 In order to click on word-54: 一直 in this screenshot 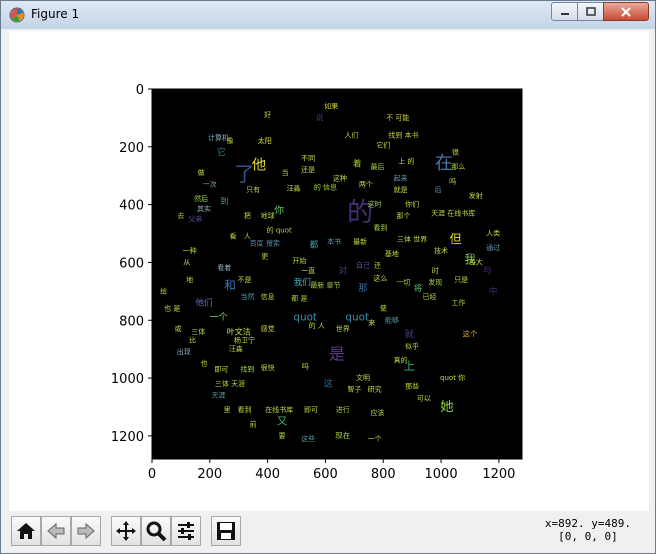, I will do `click(308, 270)`.